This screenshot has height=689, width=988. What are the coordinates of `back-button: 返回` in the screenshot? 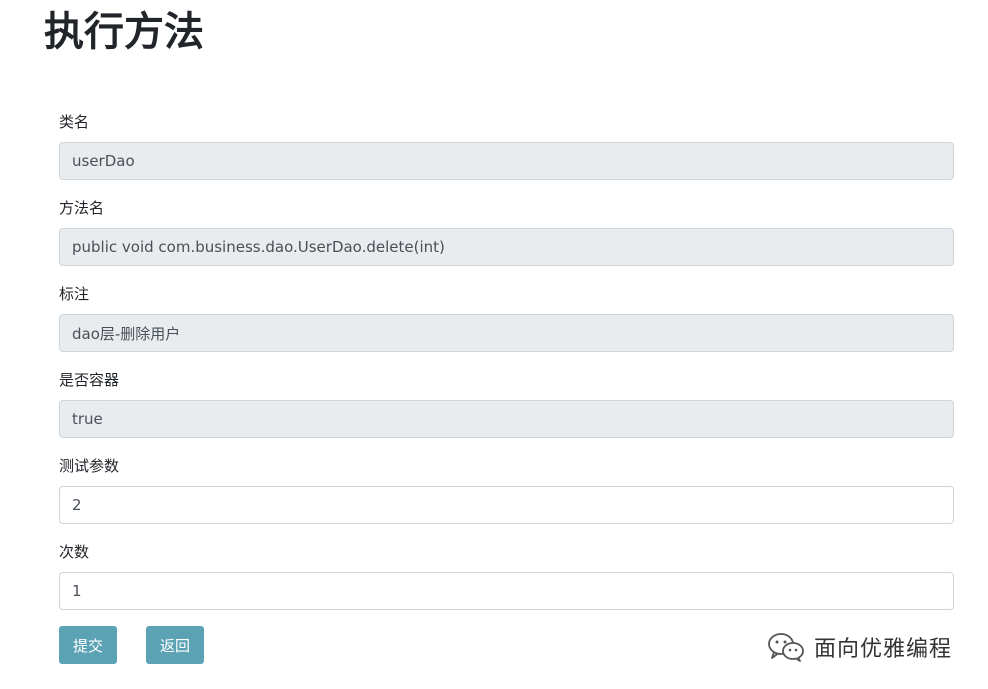 It's located at (175, 645).